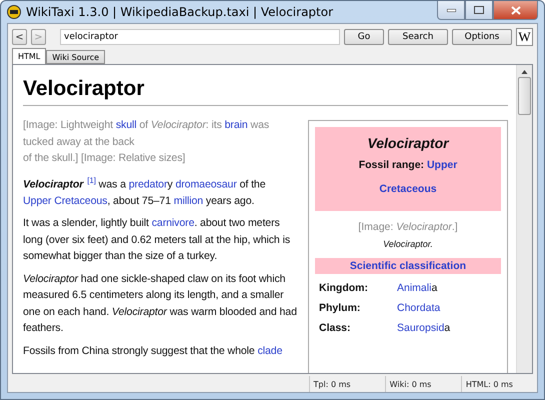 Image resolution: width=545 pixels, height=400 pixels. I want to click on taxi-logo-icon, so click(14, 12).